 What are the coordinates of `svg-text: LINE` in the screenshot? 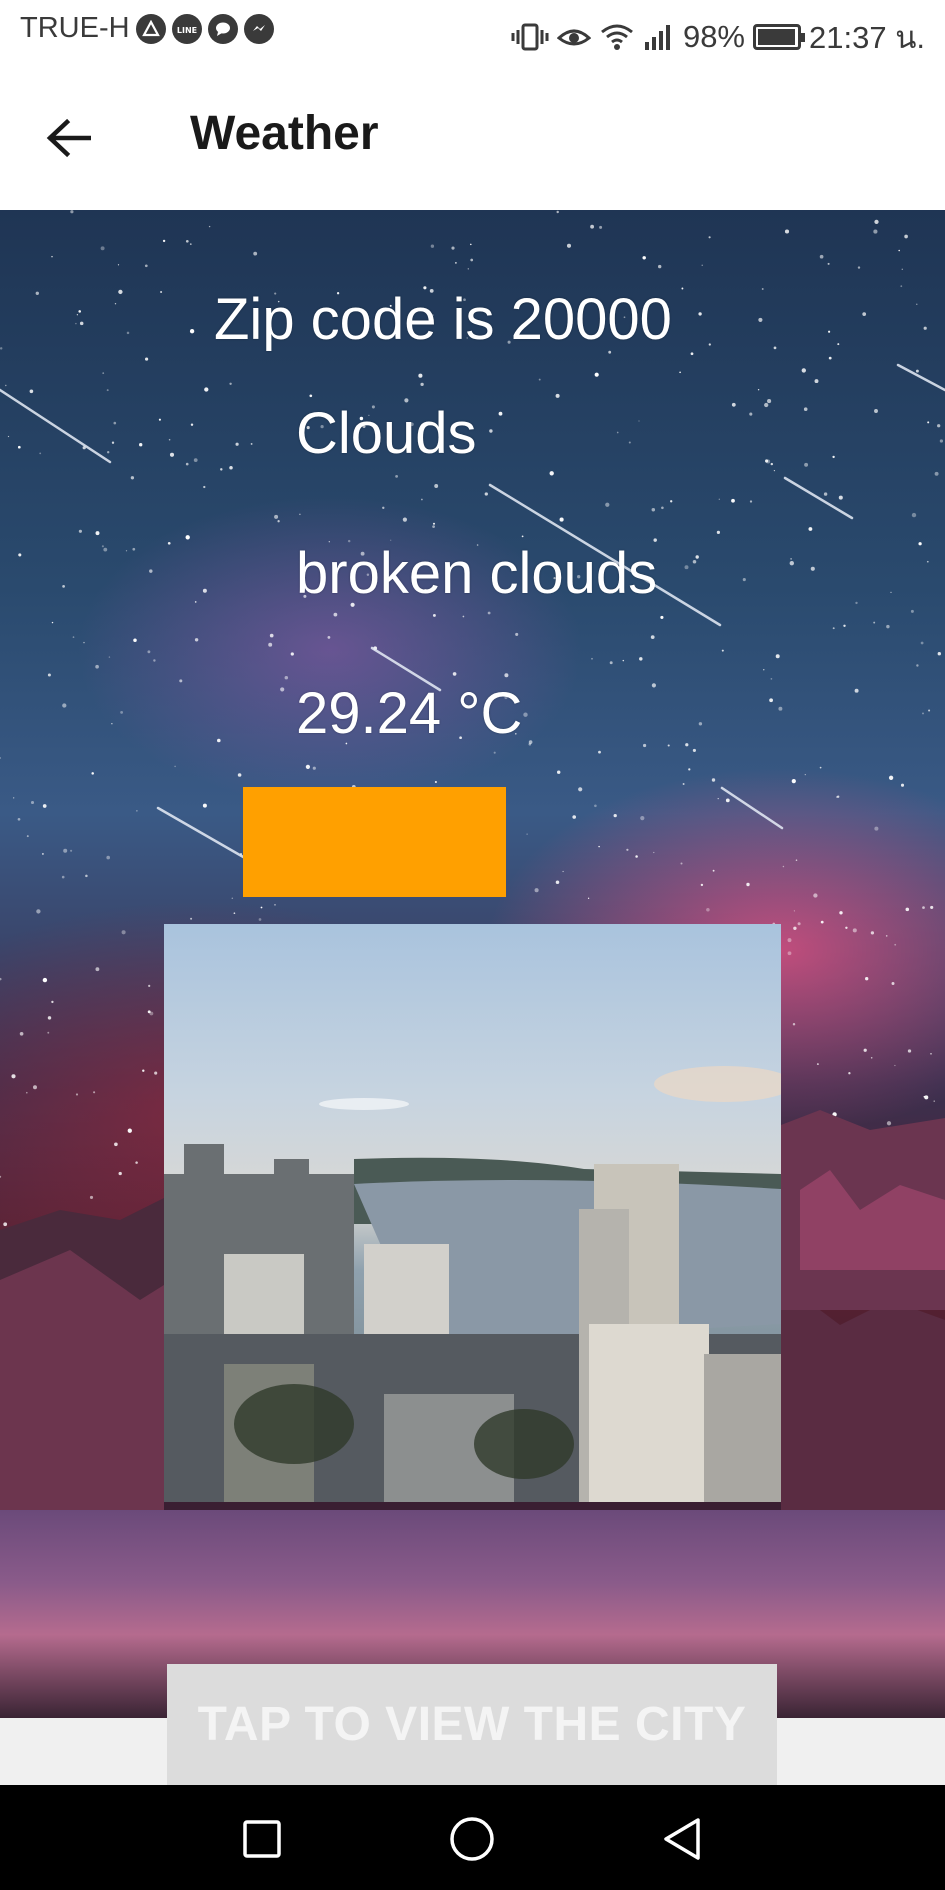 It's located at (186, 30).